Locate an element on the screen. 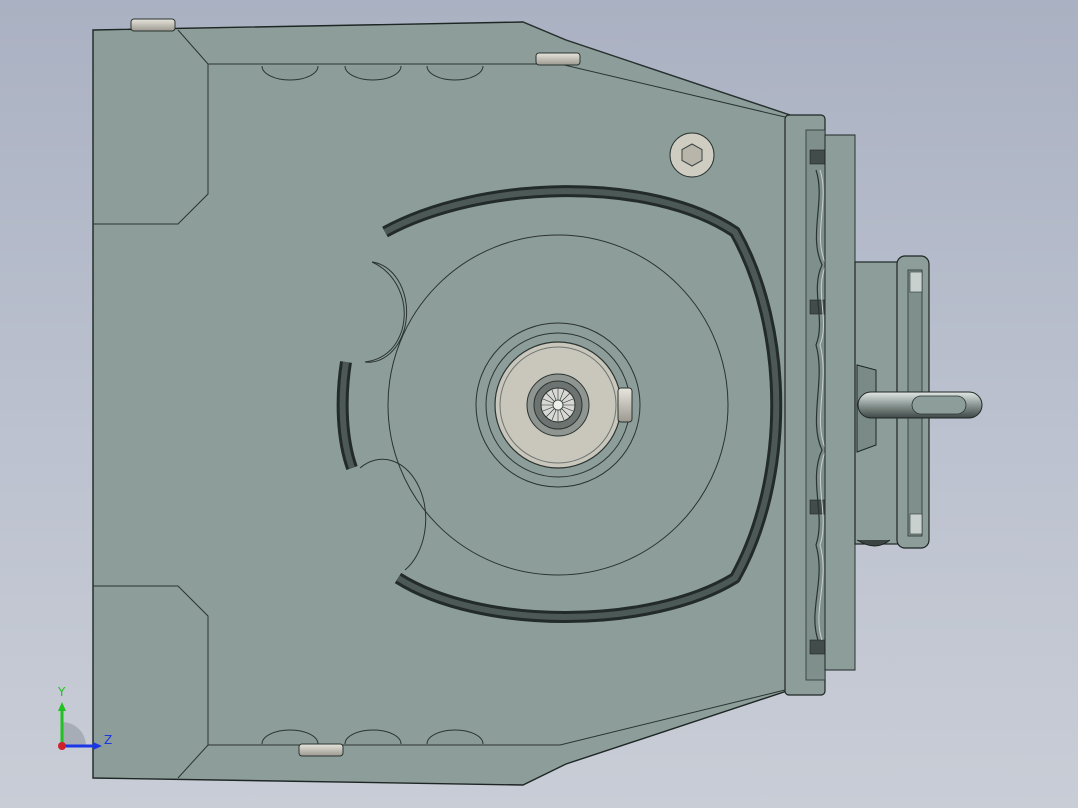 This screenshot has width=1078, height=808. adapter-flange is located at coordinates (820, 405).